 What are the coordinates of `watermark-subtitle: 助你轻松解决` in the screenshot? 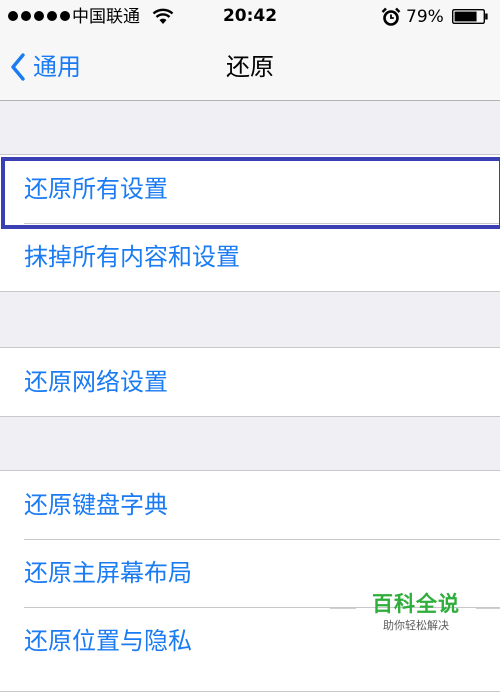 It's located at (416, 625).